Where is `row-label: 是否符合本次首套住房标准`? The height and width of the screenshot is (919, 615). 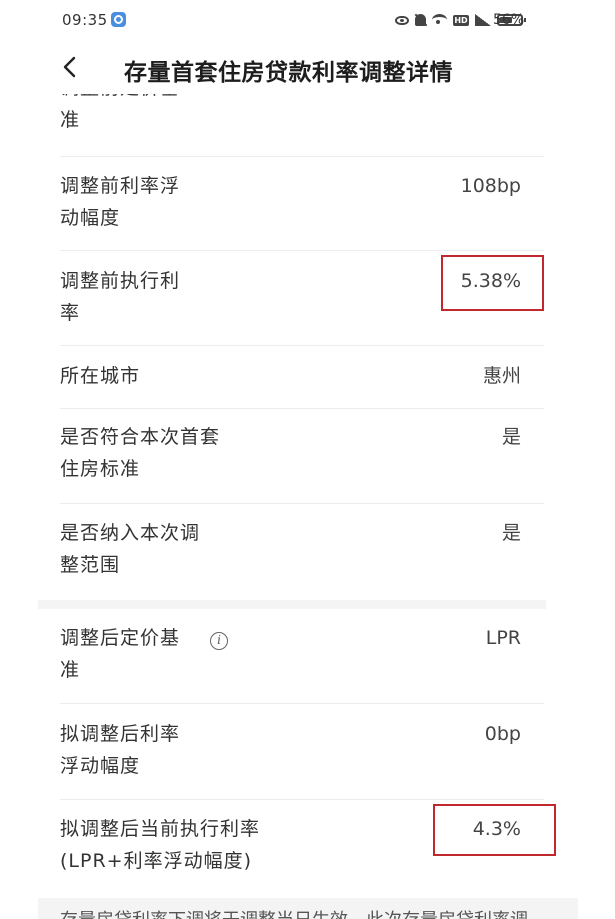
row-label: 是否符合本次首套住房标准 is located at coordinates (140, 453).